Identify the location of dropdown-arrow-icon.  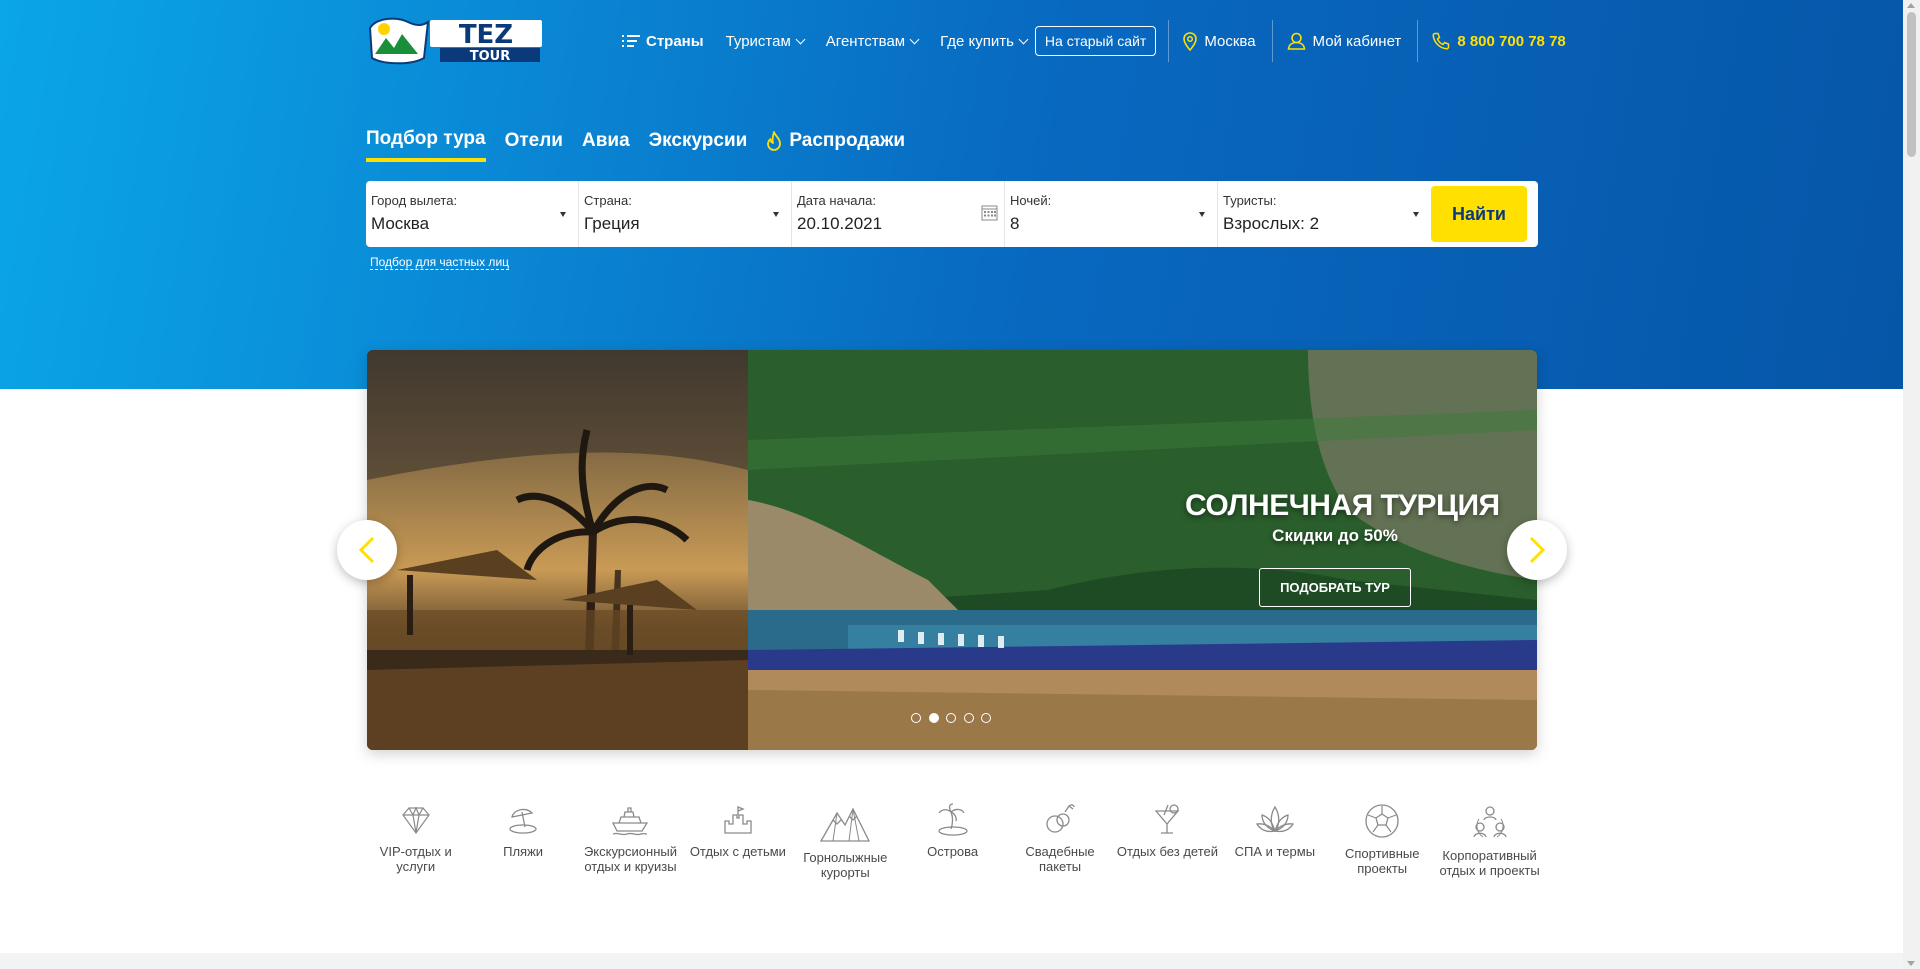
(563, 214).